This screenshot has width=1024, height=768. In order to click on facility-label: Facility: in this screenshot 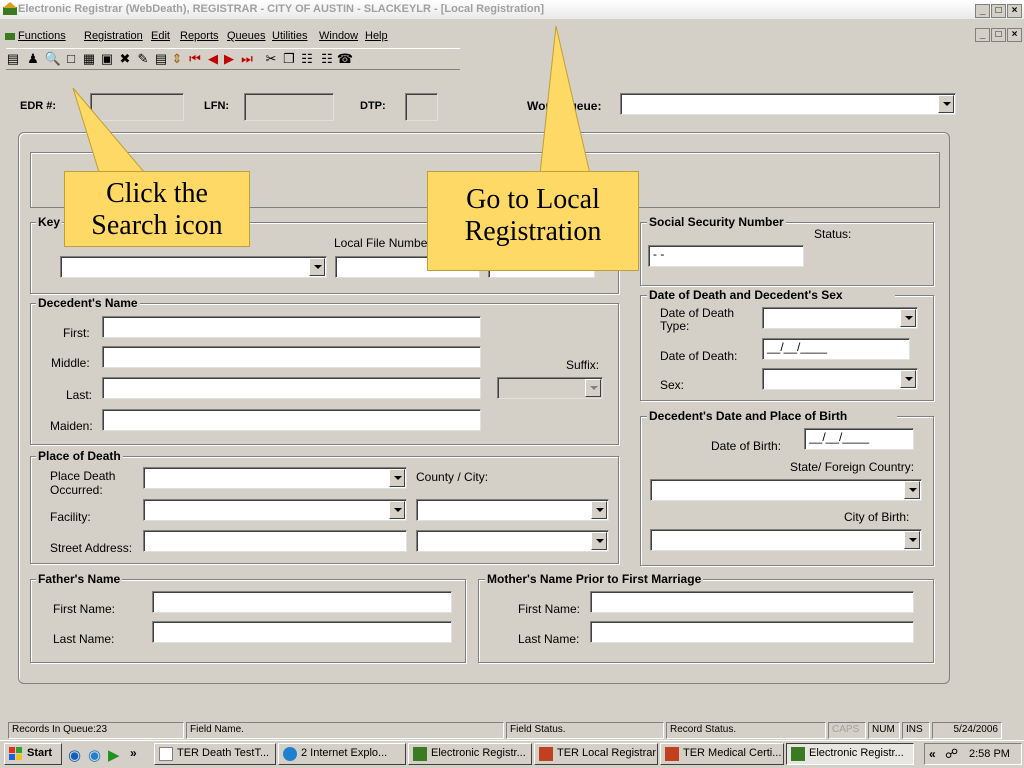, I will do `click(70, 517)`.